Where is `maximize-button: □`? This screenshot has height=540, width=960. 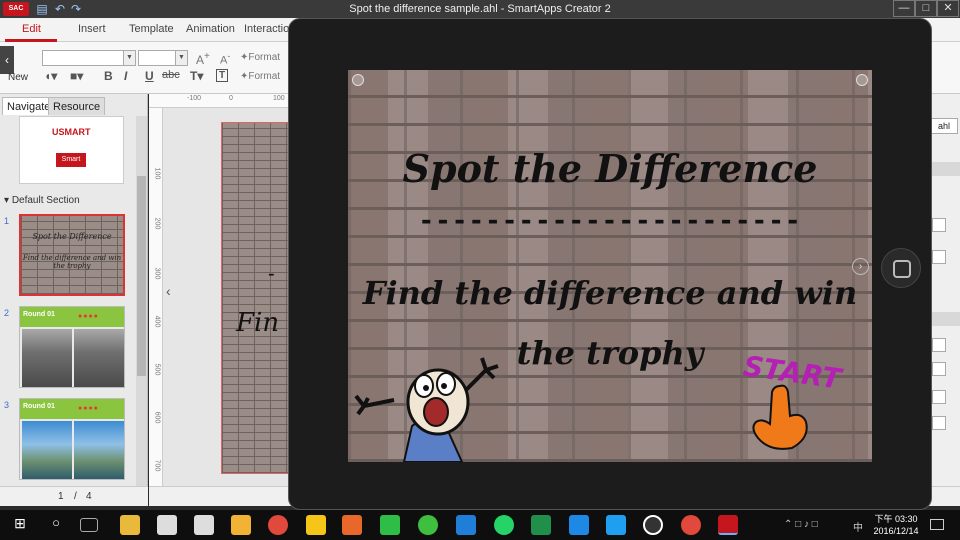
maximize-button: □ is located at coordinates (926, 8).